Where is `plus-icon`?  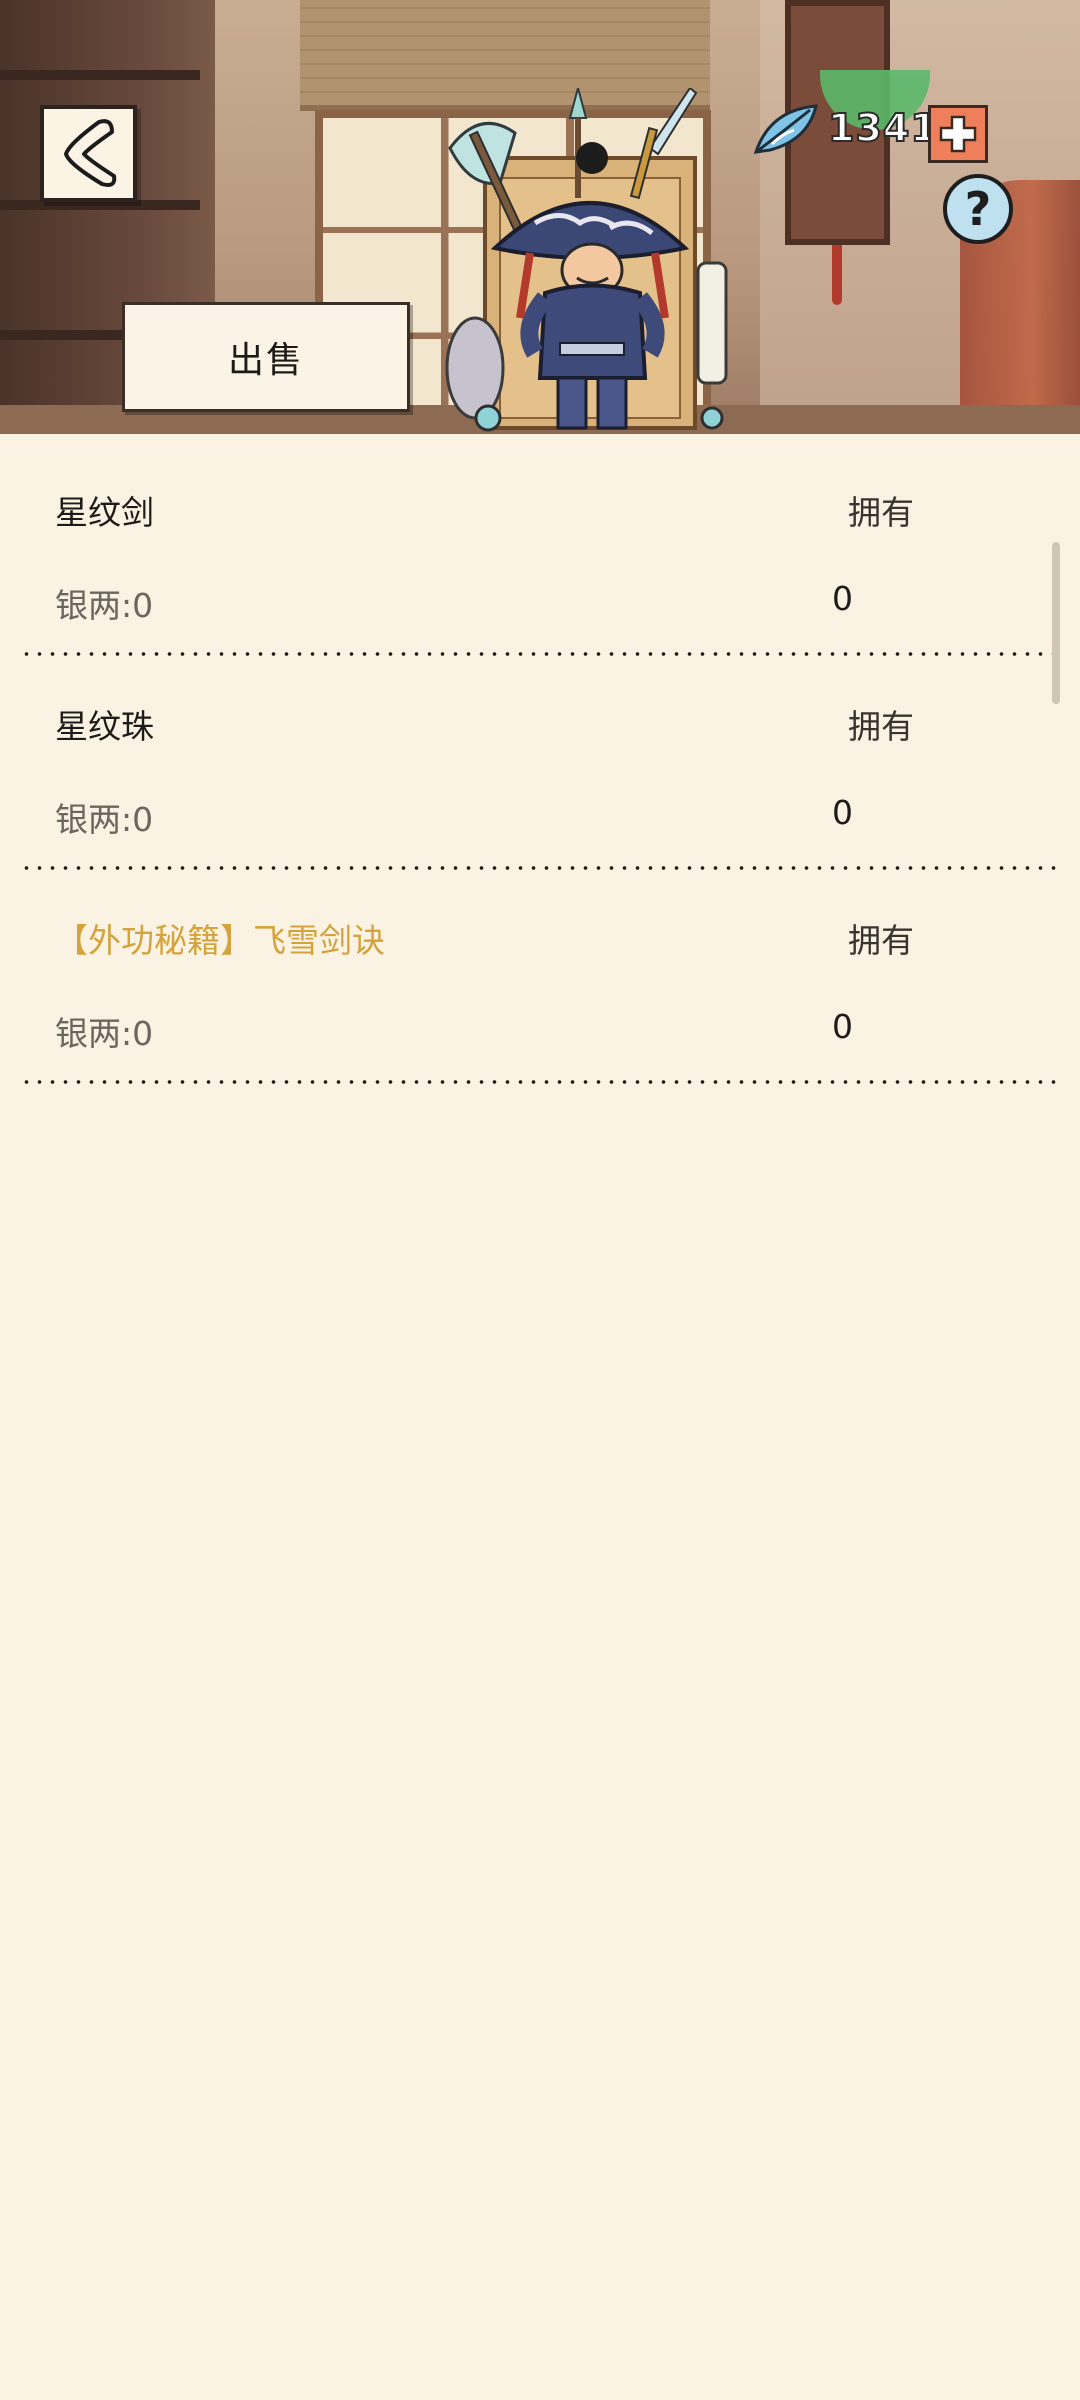
plus-icon is located at coordinates (958, 134).